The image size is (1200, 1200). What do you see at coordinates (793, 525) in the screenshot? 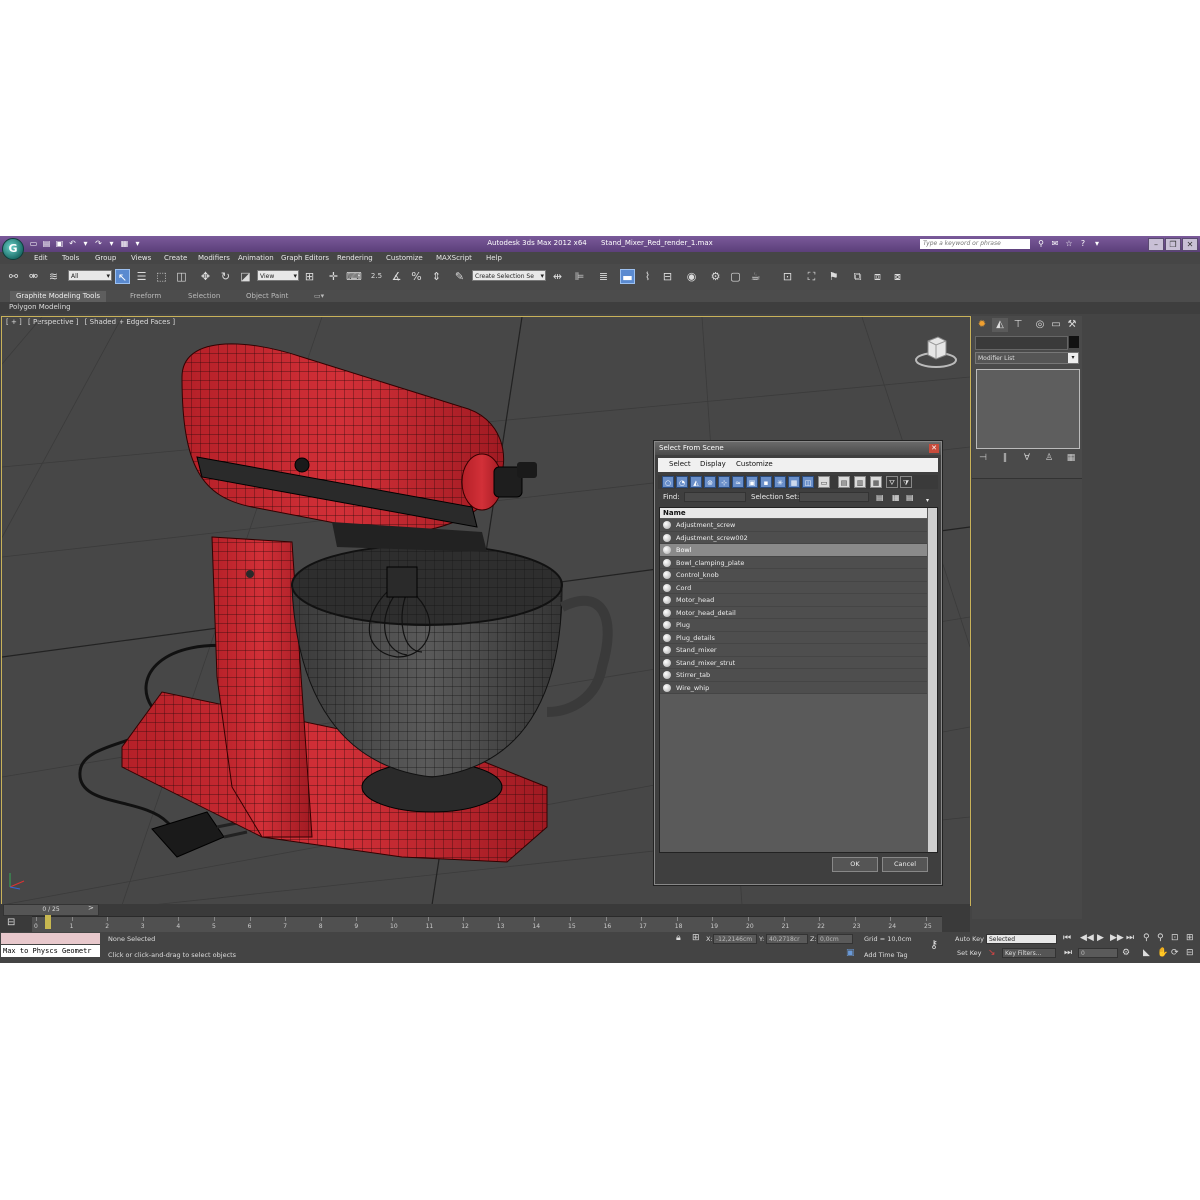
I see `list-item: Adjustment_screw` at bounding box center [793, 525].